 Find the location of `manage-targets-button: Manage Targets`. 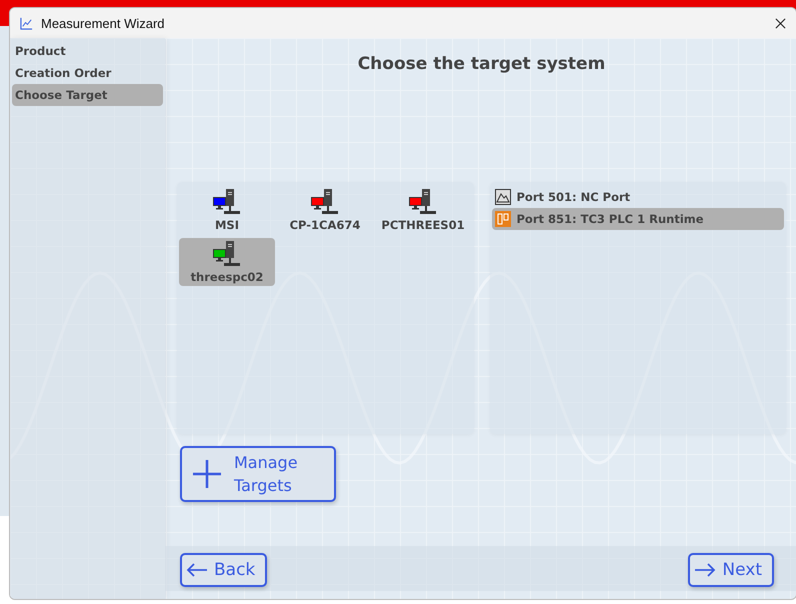

manage-targets-button: Manage Targets is located at coordinates (258, 474).